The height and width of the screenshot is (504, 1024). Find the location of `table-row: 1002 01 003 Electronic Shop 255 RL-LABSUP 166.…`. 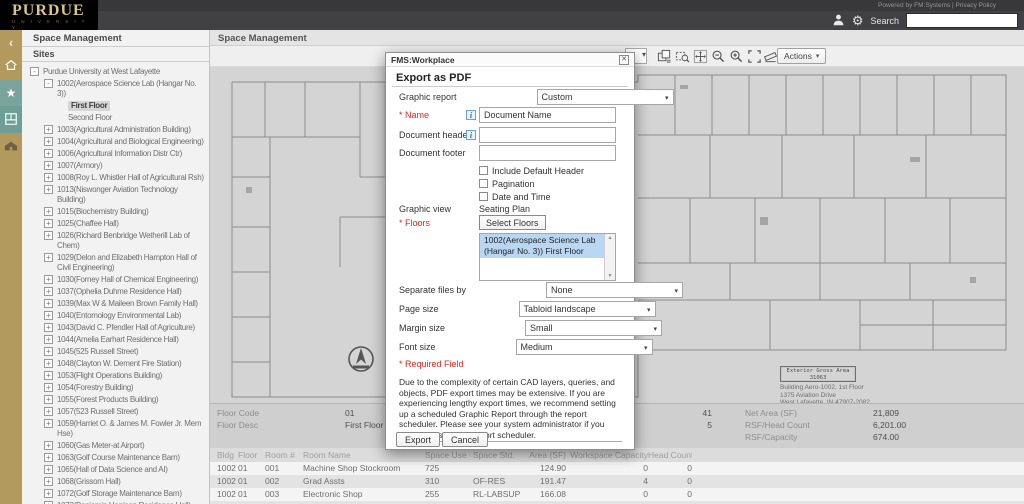

table-row: 1002 01 003 Electronic Shop 255 RL-LABSUP 166.… is located at coordinates (617, 494).